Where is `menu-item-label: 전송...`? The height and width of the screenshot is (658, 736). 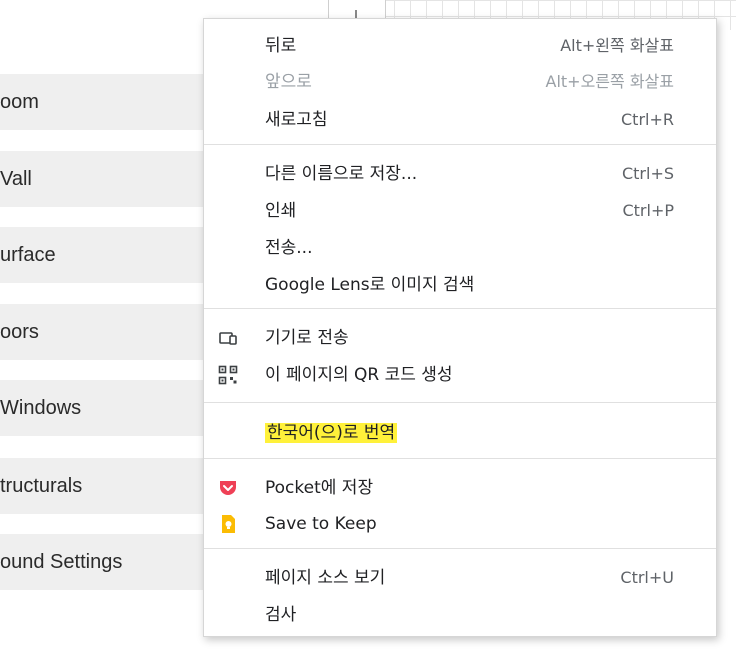 menu-item-label: 전송... is located at coordinates (289, 248).